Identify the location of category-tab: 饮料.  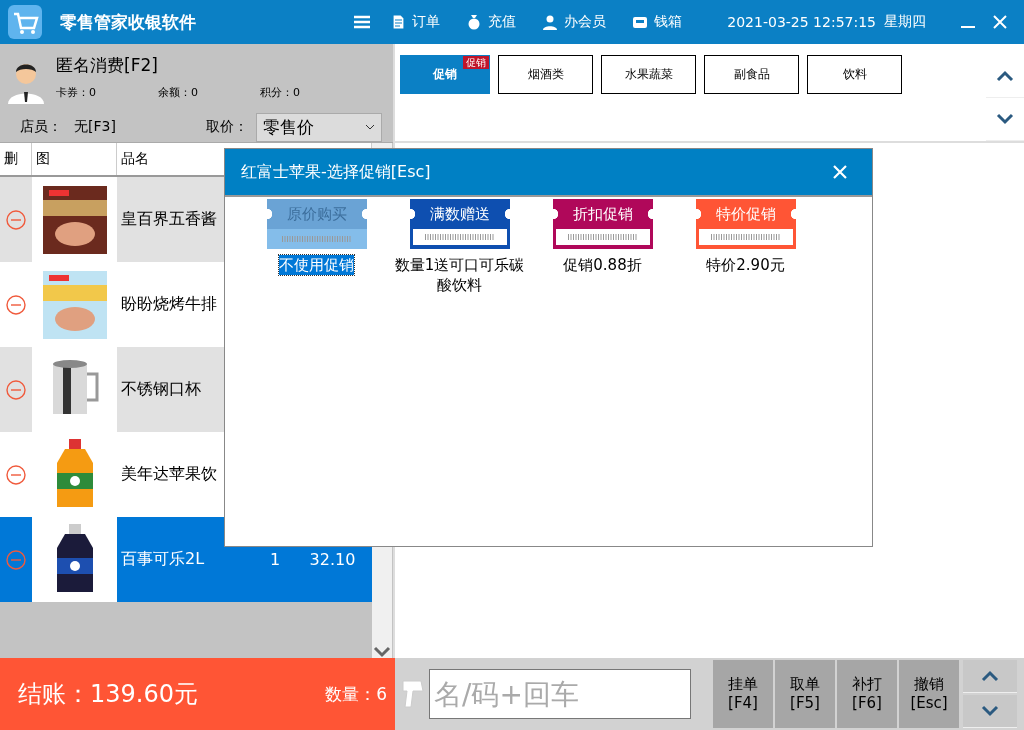
(854, 74).